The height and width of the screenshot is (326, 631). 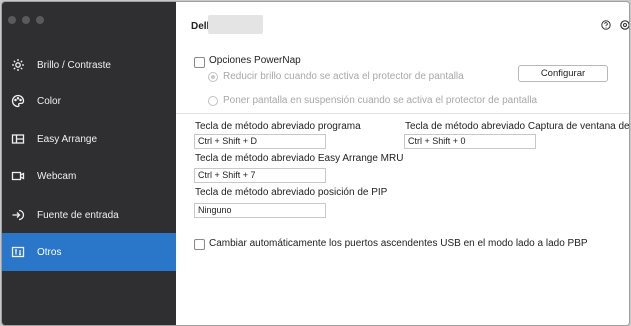 I want to click on pip-shortcut-field: Ninguno, so click(x=260, y=210).